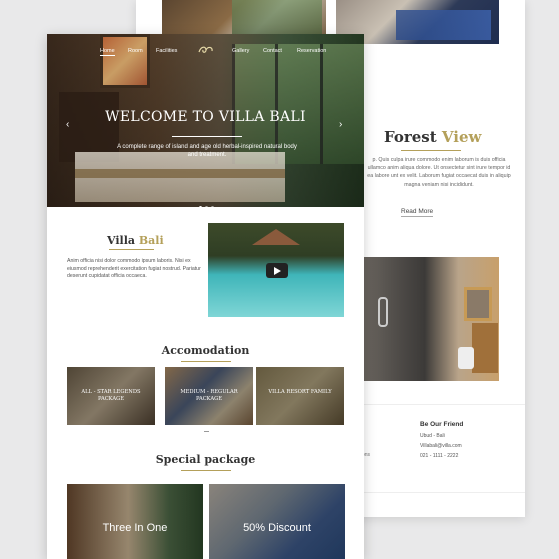 This screenshot has height=559, width=559. I want to click on carousel-indicator, so click(206, 431).